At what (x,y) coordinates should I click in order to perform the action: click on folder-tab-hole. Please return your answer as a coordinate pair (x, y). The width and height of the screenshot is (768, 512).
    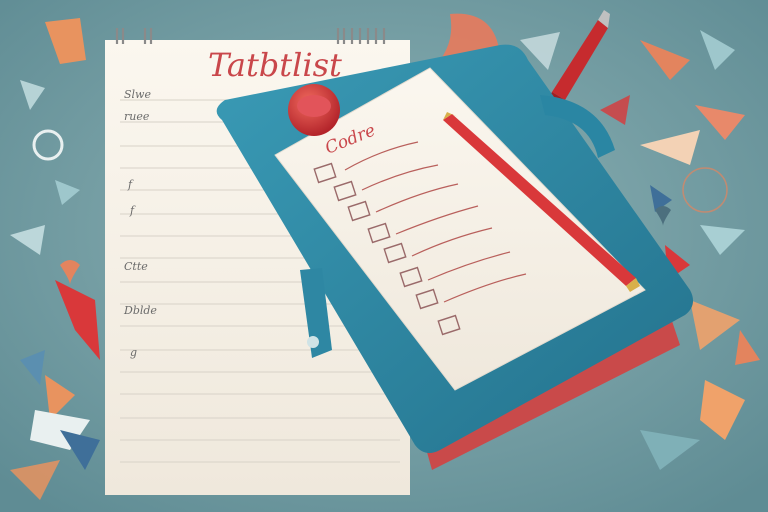
    Looking at the image, I should click on (313, 342).